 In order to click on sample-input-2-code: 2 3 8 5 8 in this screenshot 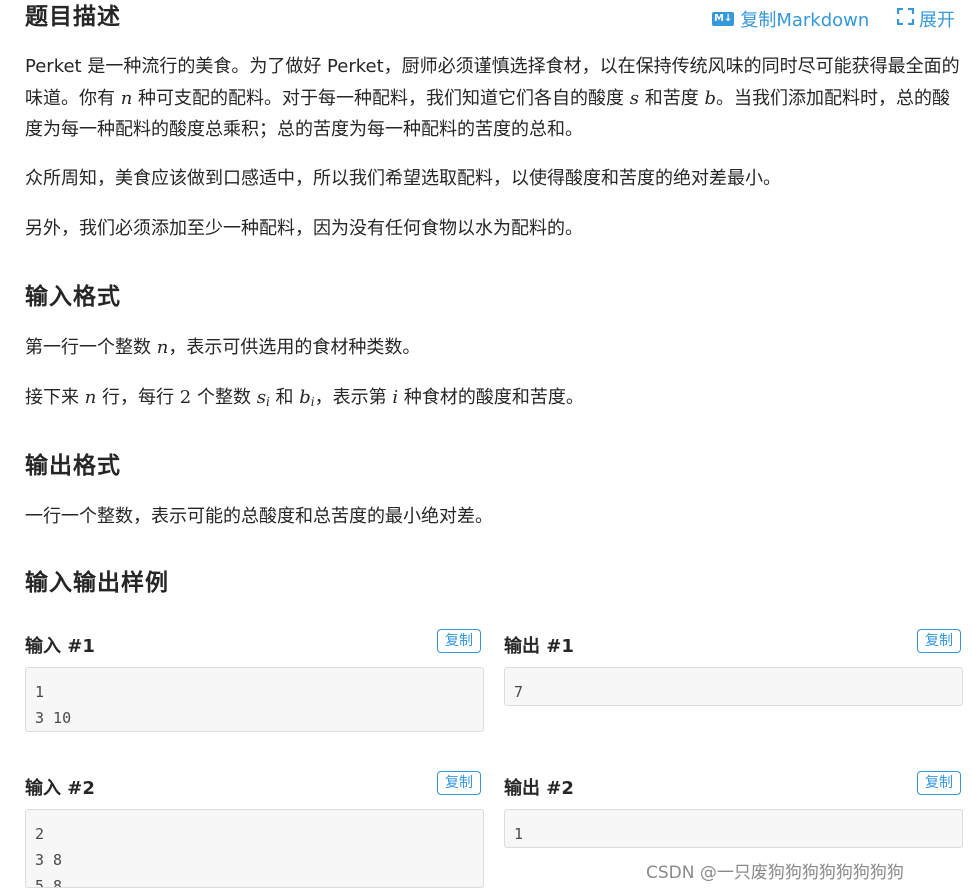, I will do `click(254, 848)`.